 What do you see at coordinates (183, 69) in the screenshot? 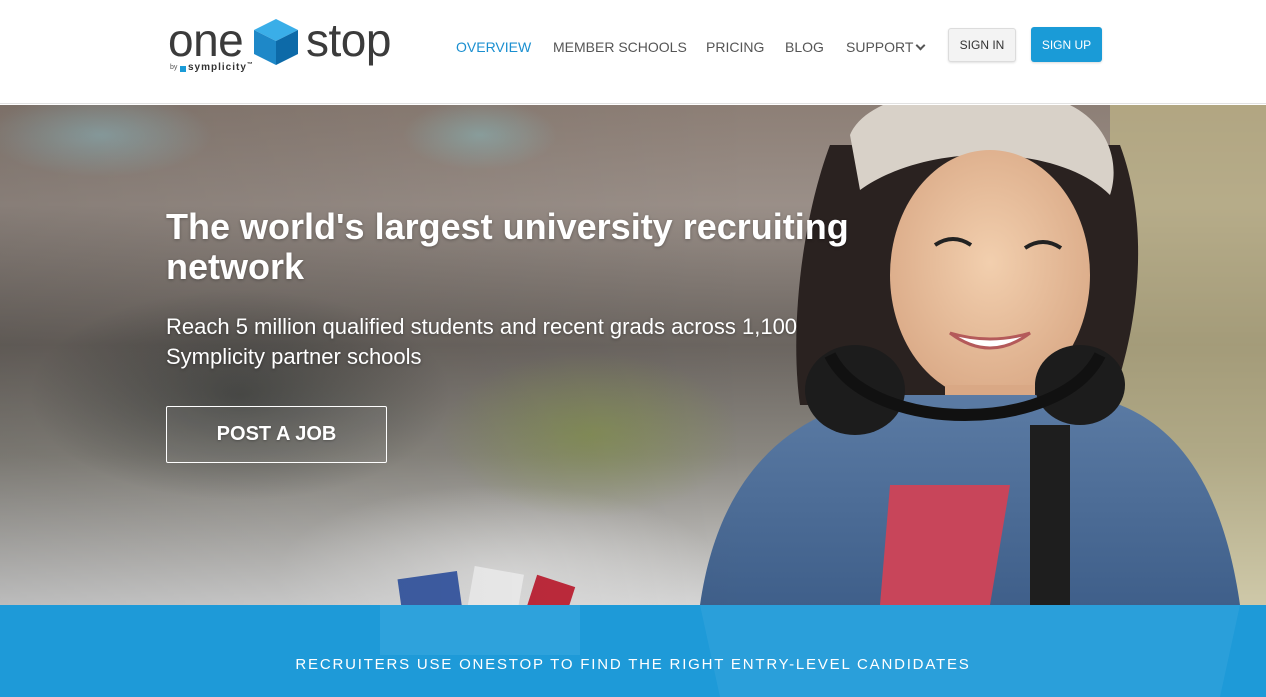
I see `symplicity-mark-icon` at bounding box center [183, 69].